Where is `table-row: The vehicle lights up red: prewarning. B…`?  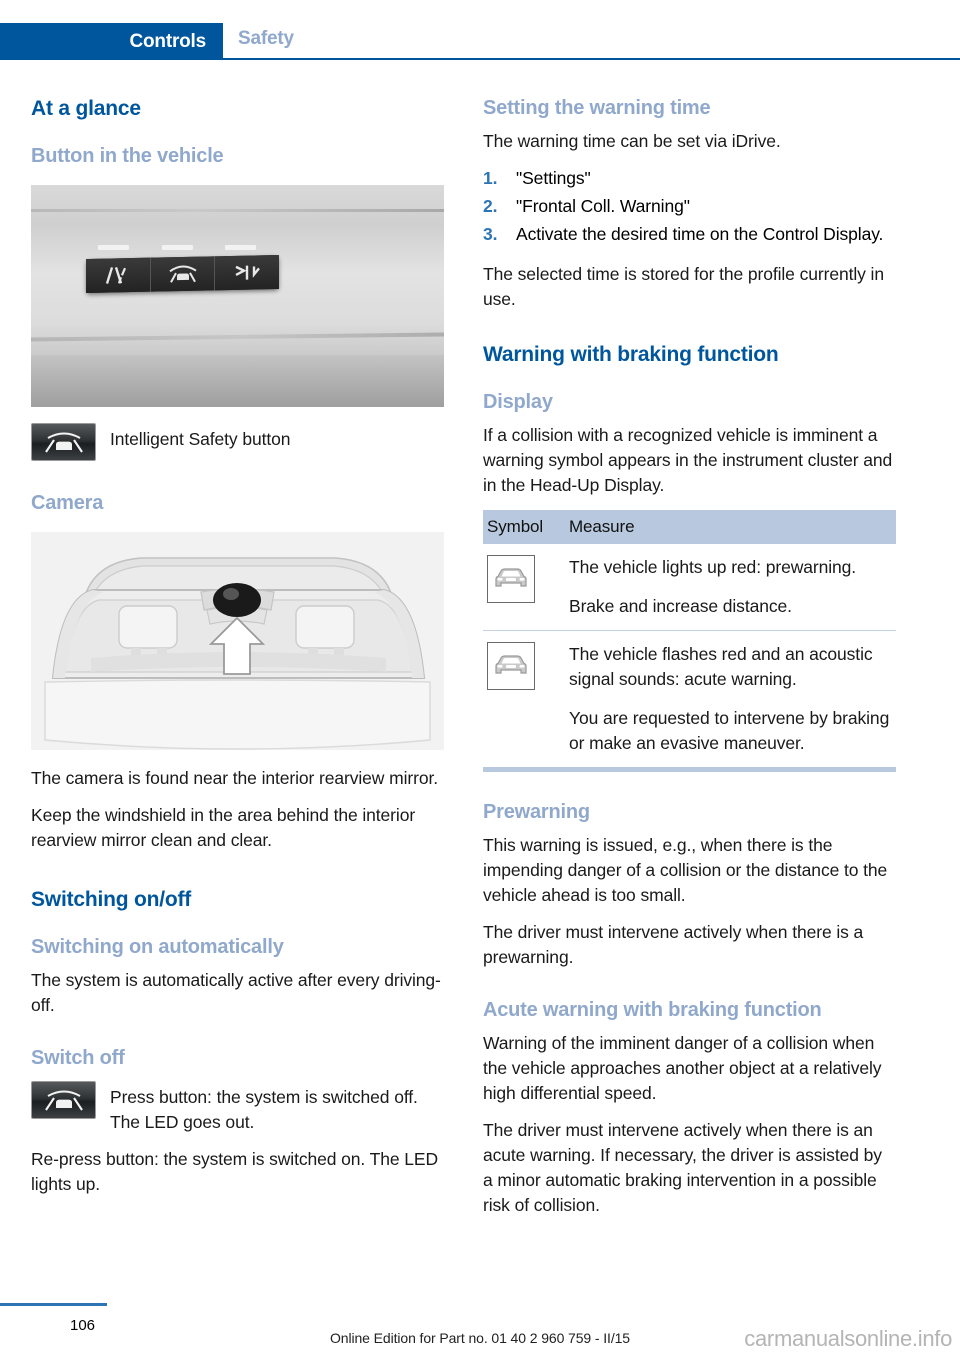 table-row: The vehicle lights up red: prewarning. B… is located at coordinates (689, 587).